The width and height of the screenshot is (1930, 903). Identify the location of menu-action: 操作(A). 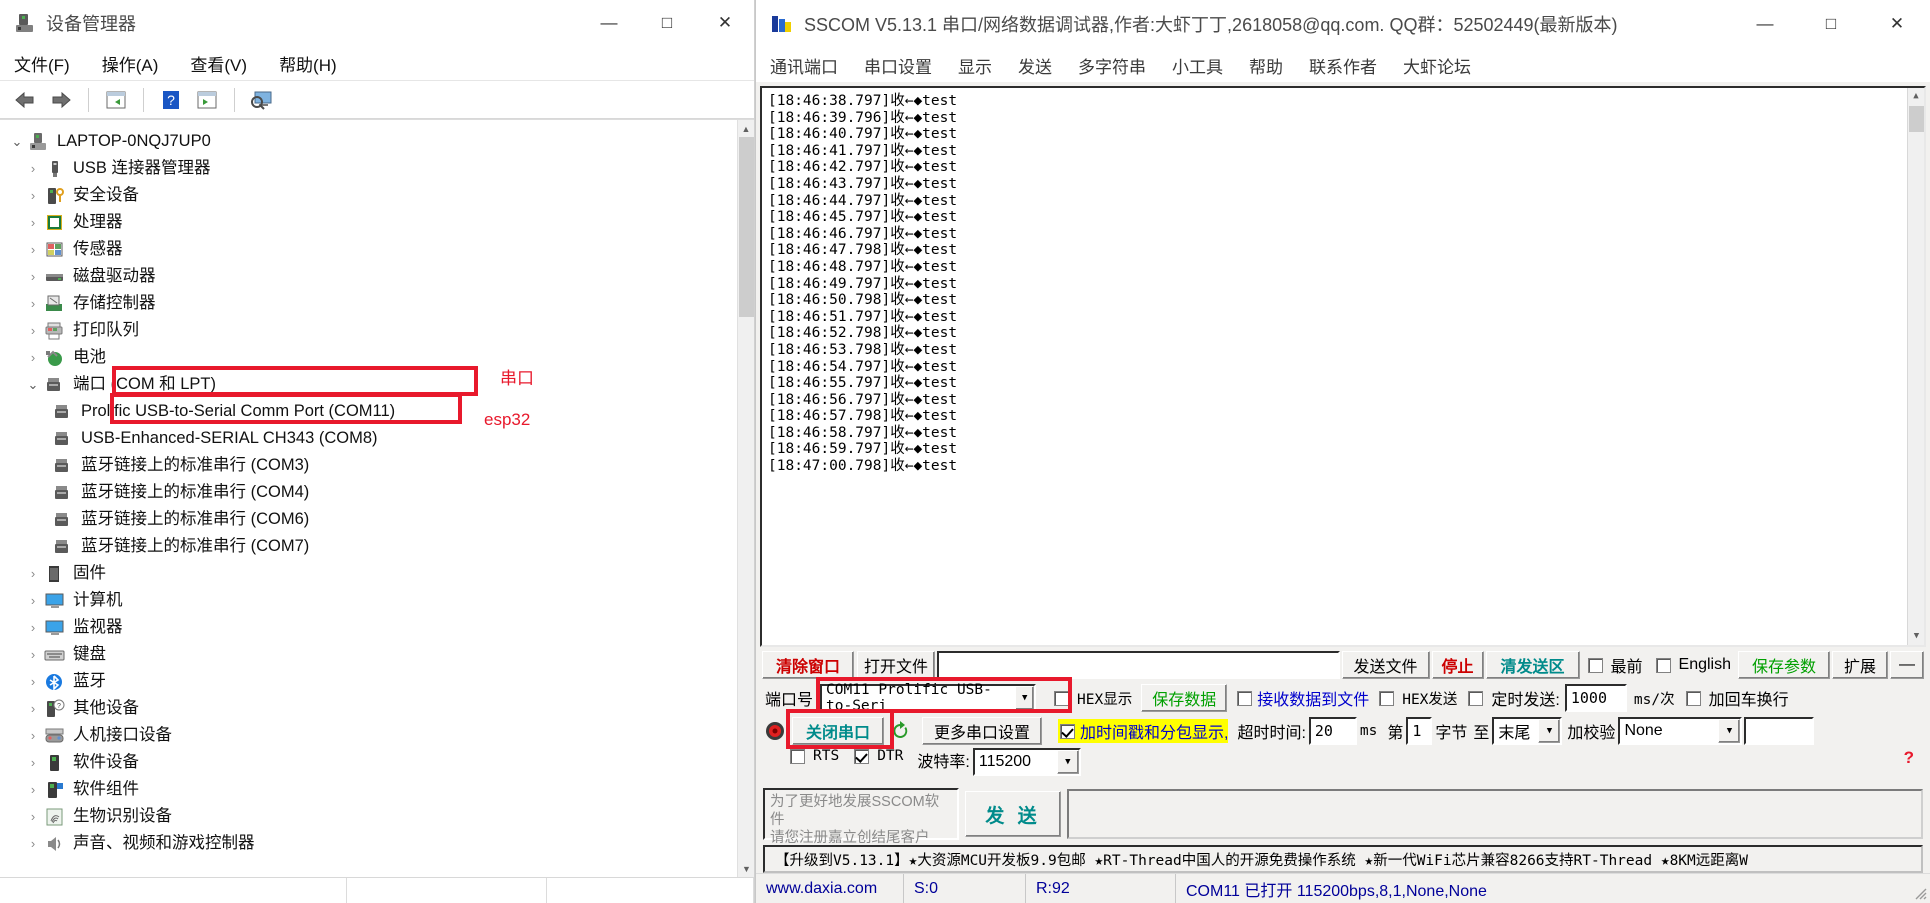
(137, 63).